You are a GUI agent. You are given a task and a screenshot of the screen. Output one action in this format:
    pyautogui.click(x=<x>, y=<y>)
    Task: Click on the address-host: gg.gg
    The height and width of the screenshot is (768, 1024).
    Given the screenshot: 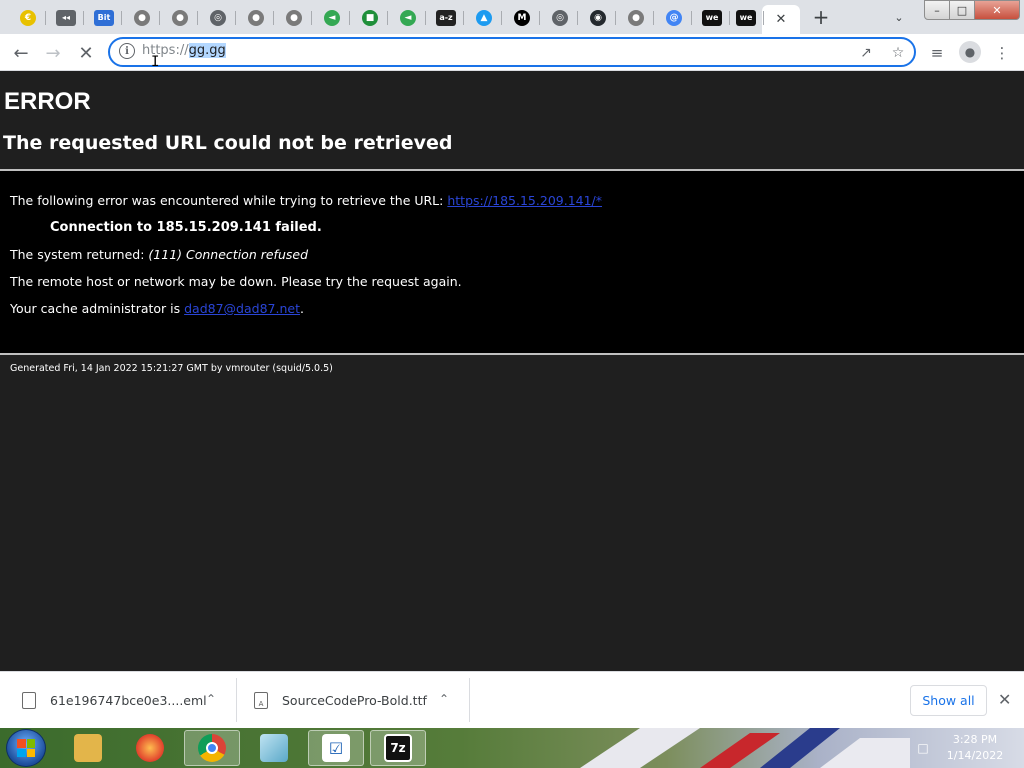 What is the action you would take?
    pyautogui.click(x=207, y=50)
    